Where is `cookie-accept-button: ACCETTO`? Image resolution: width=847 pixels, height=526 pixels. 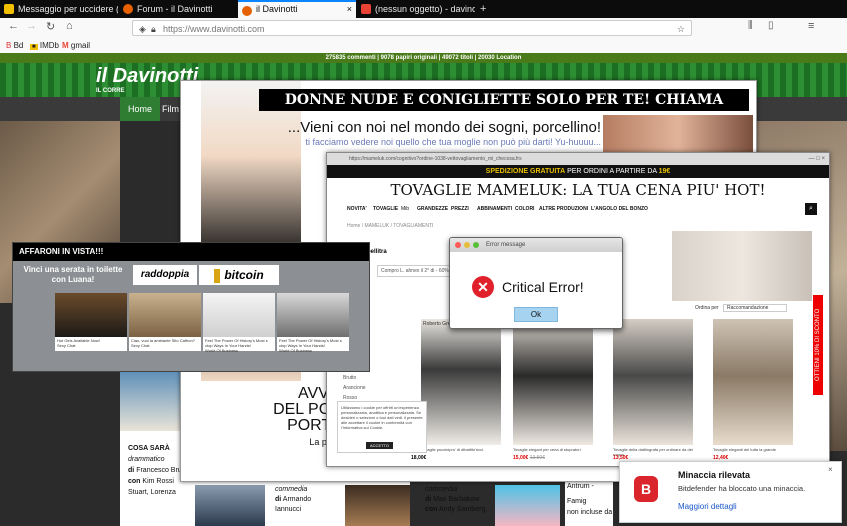 cookie-accept-button: ACCETTO is located at coordinates (380, 445).